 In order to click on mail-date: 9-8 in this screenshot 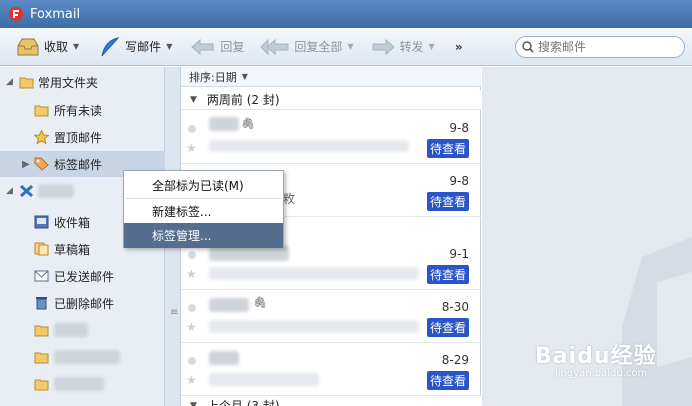, I will do `click(459, 128)`.